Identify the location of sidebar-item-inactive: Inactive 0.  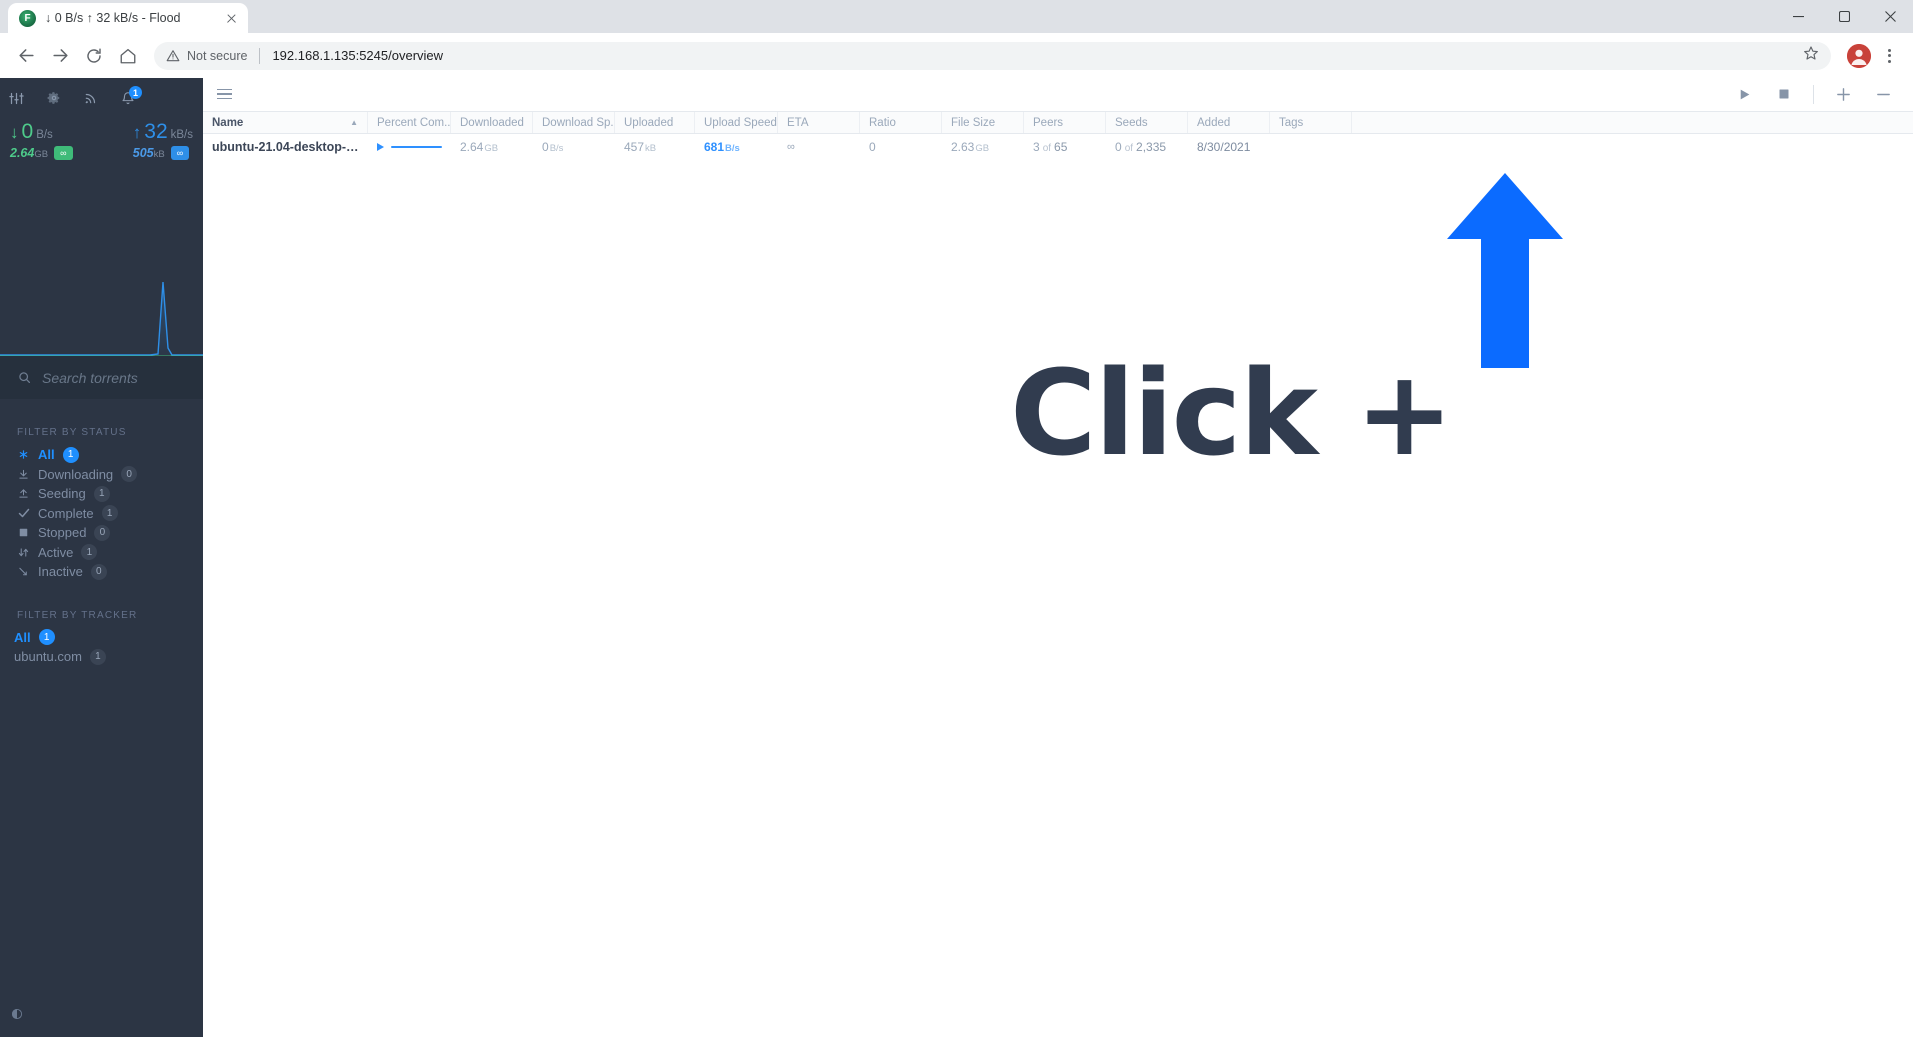
(101, 571).